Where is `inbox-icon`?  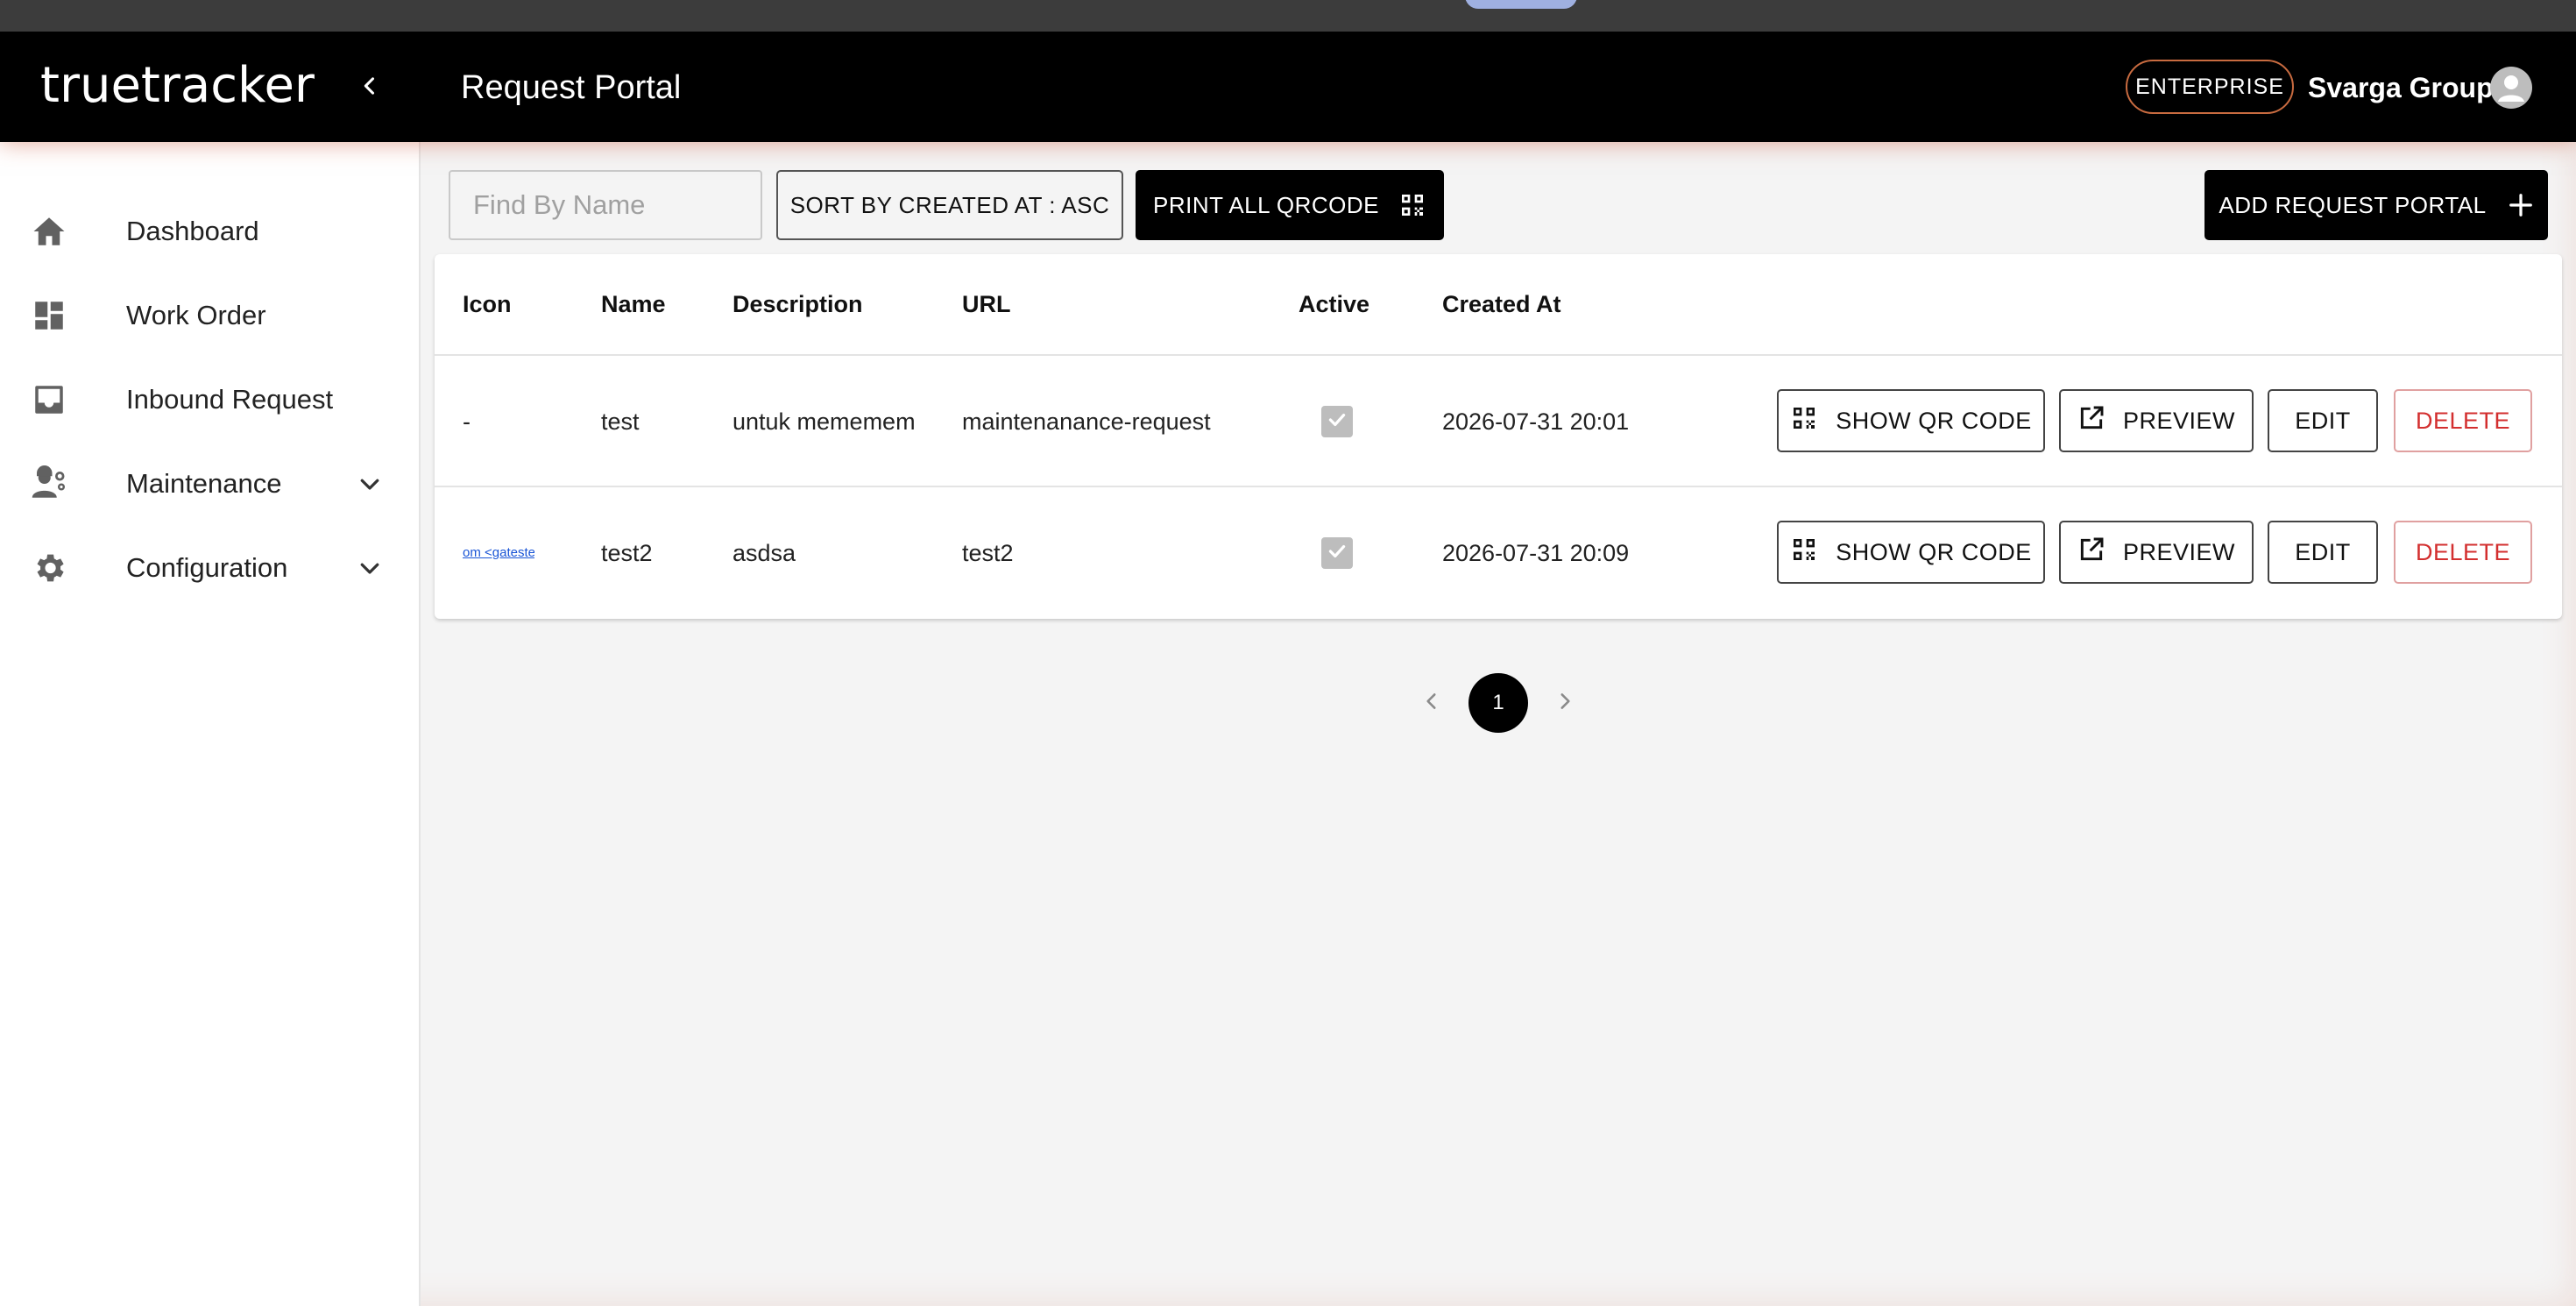
inbox-icon is located at coordinates (49, 400).